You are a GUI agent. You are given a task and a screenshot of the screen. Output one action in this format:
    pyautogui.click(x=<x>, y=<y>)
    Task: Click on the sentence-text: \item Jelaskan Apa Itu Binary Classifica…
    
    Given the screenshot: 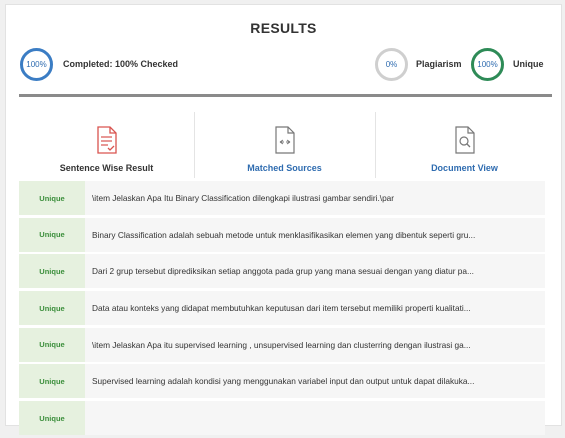 What is the action you would take?
    pyautogui.click(x=243, y=198)
    